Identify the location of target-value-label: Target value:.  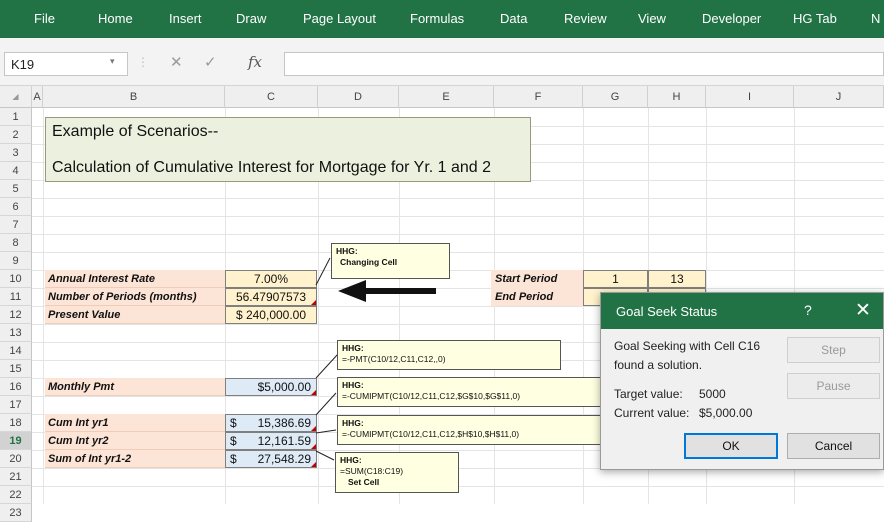
(648, 394).